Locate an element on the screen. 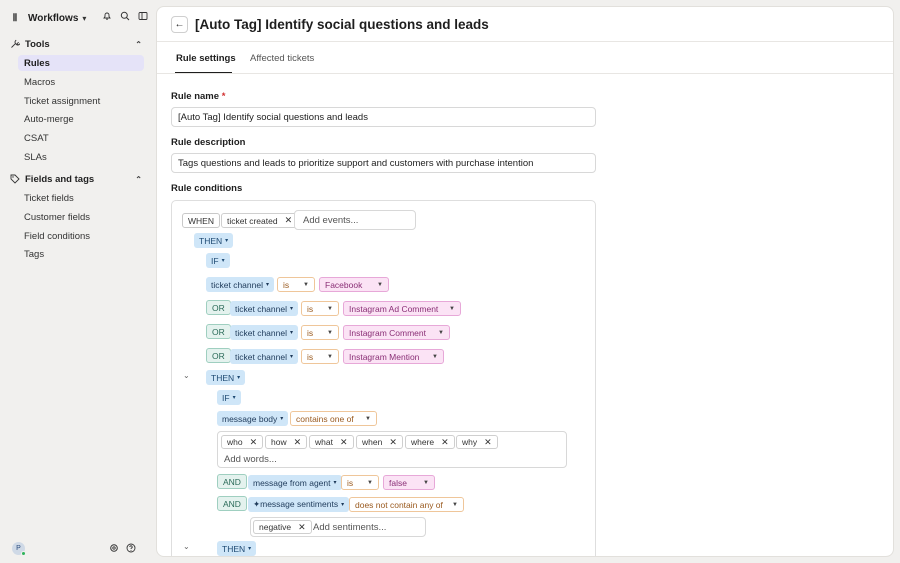 The image size is (900, 563). help-icon is located at coordinates (131, 548).